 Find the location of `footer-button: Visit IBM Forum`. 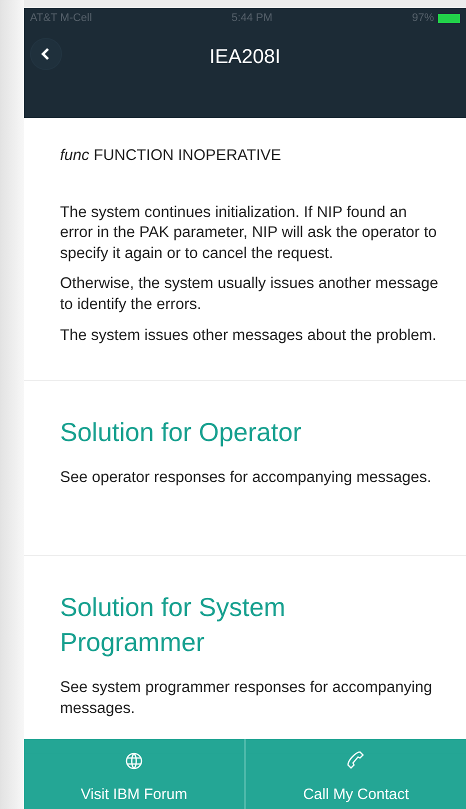

footer-button: Visit IBM Forum is located at coordinates (134, 774).